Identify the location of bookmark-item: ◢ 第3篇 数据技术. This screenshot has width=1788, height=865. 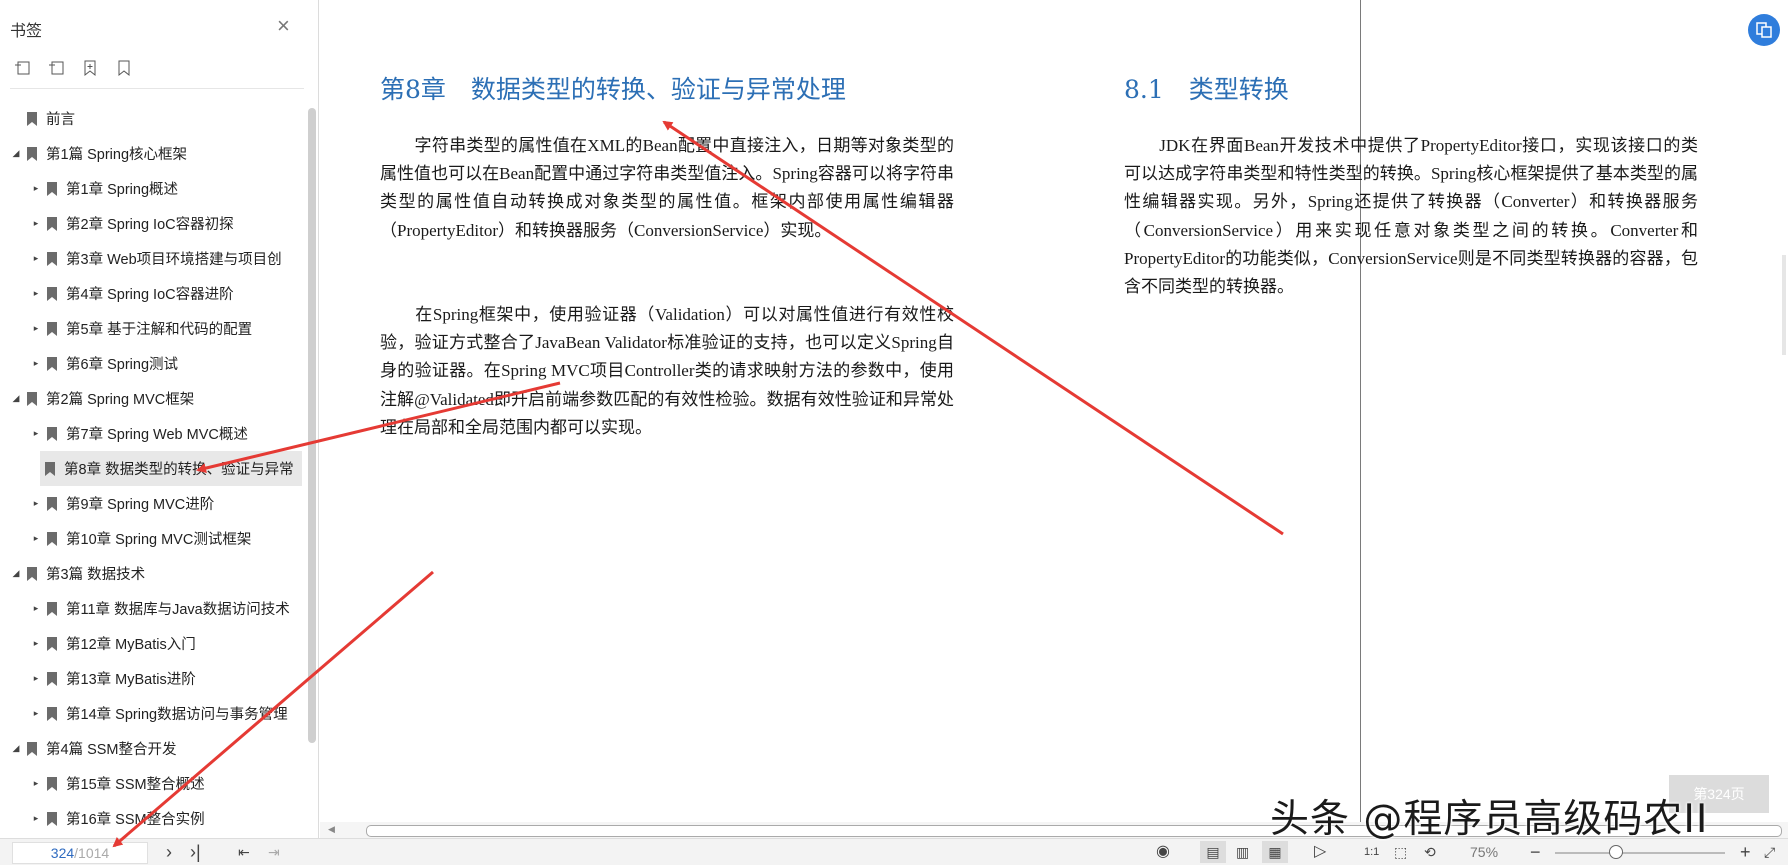
(152, 573).